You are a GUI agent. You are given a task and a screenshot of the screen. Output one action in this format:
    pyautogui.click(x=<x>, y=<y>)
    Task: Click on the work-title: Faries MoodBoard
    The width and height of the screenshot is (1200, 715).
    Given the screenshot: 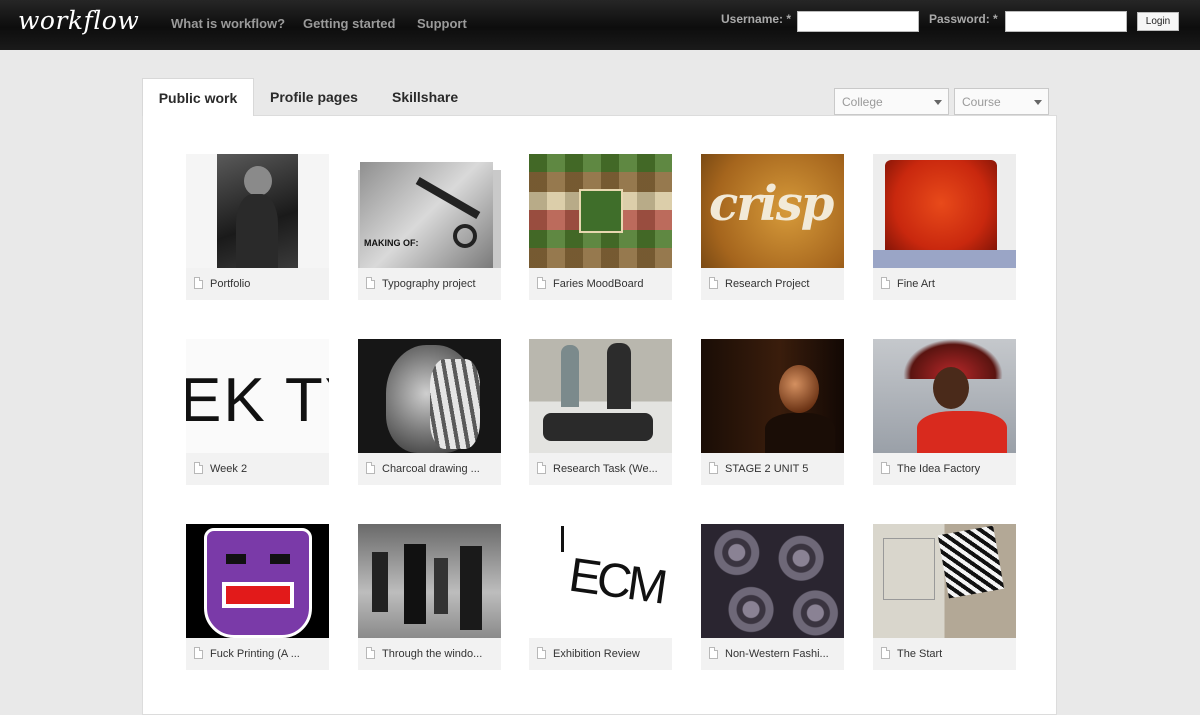 What is the action you would take?
    pyautogui.click(x=600, y=284)
    